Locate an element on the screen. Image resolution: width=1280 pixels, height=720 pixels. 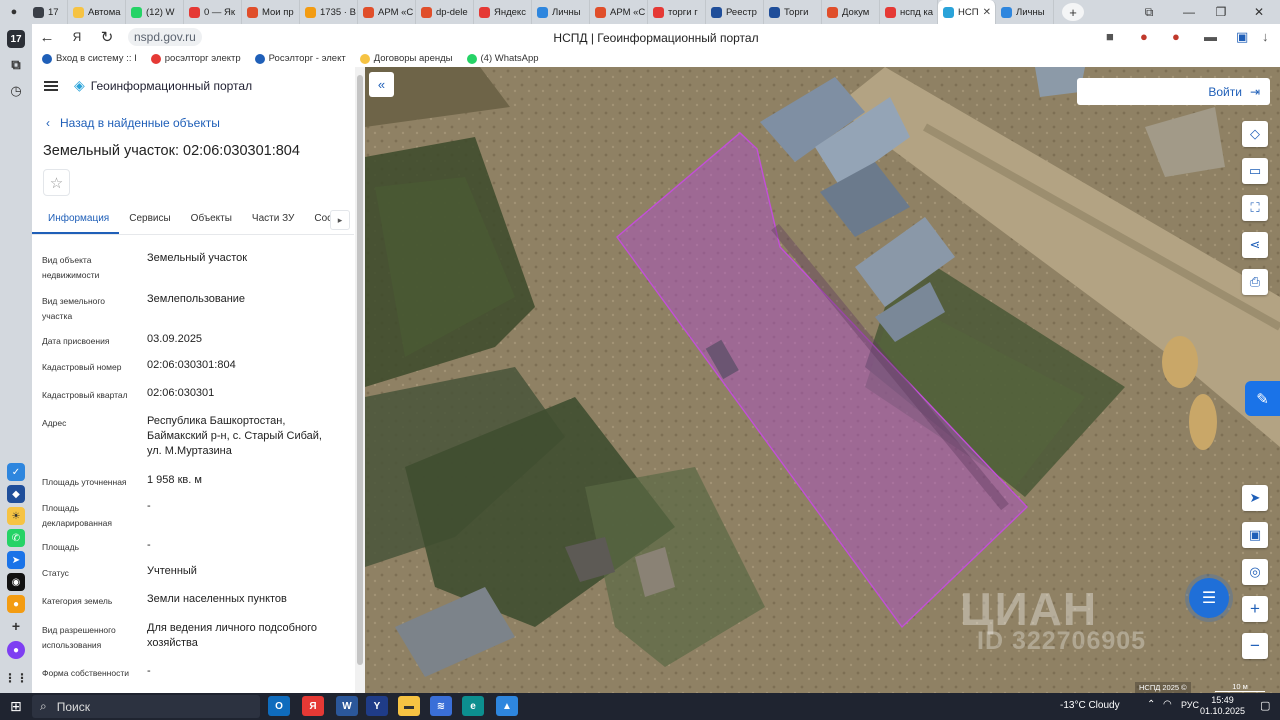
weather-app-icon: ☀ is located at coordinates (16, 516).